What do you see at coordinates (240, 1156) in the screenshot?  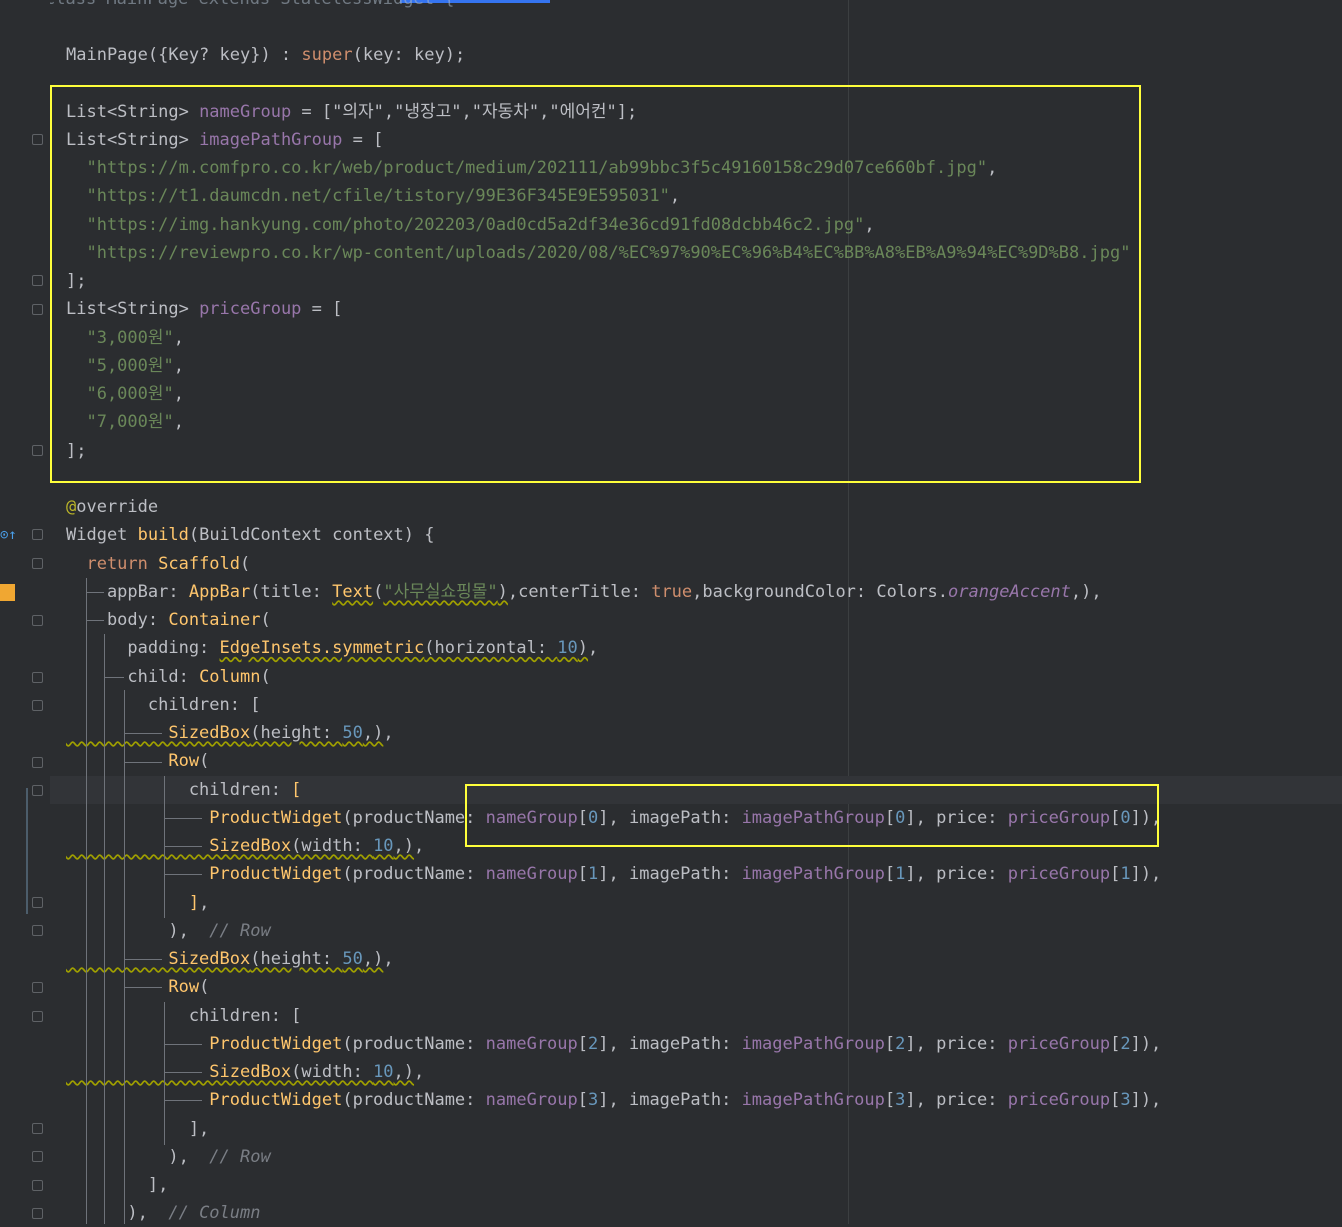 I see `code-token: // Row` at bounding box center [240, 1156].